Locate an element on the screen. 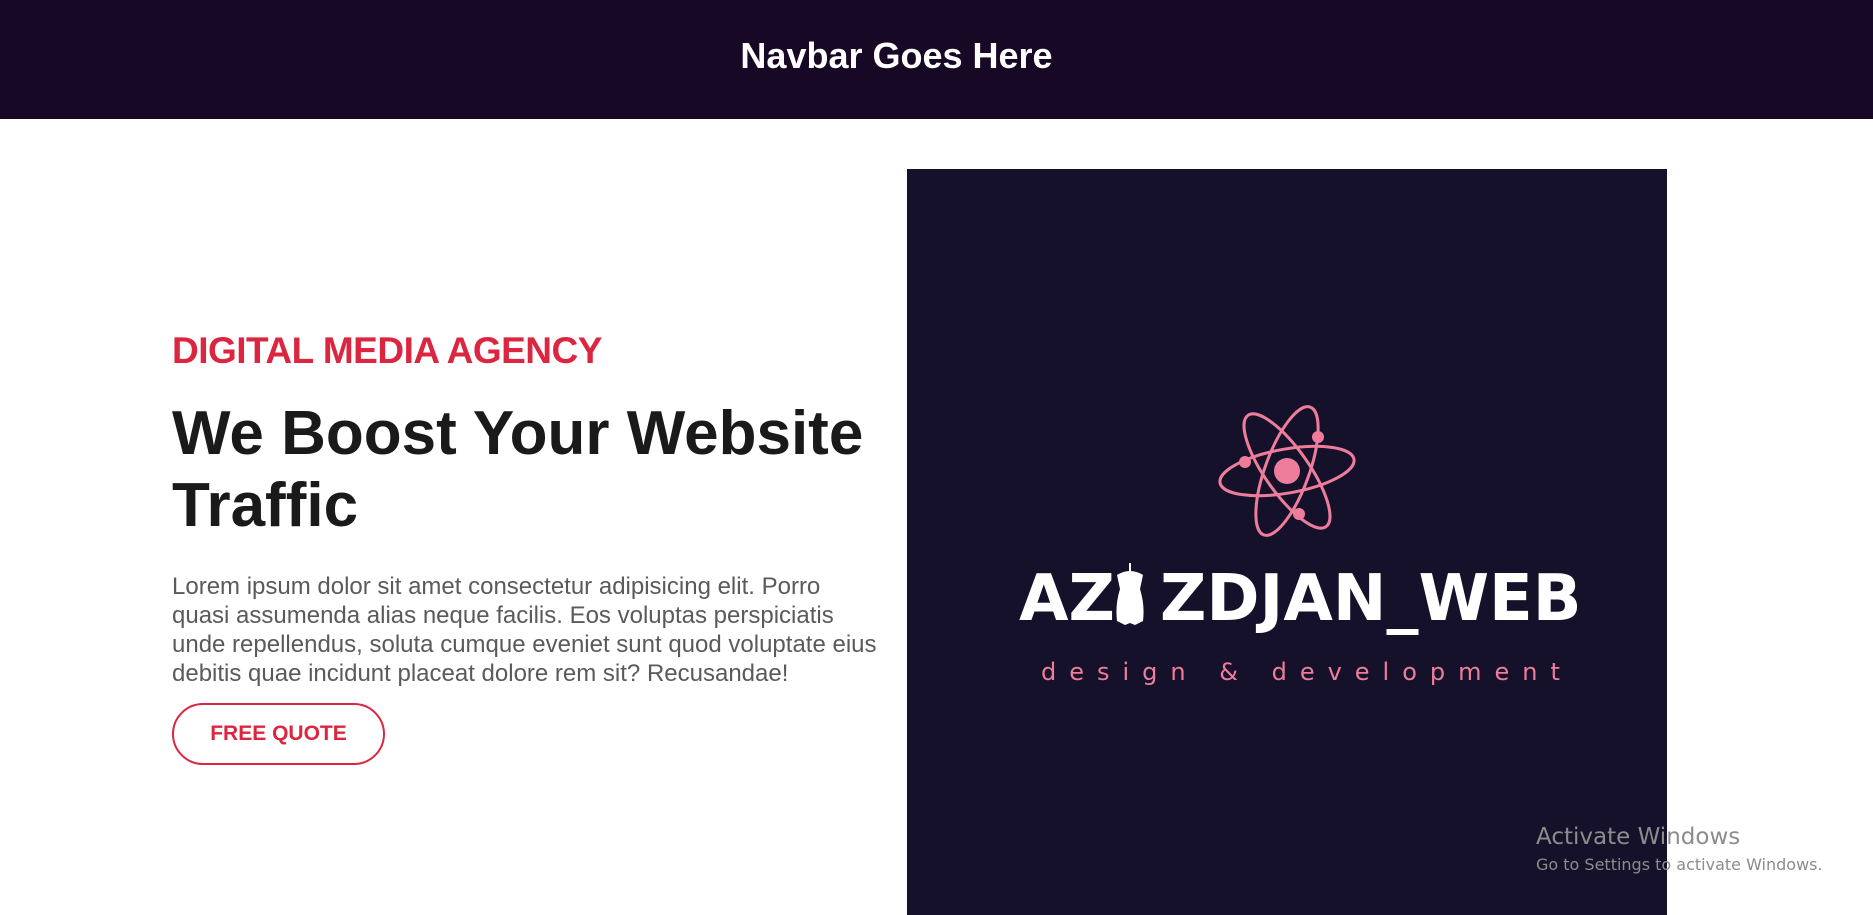  navbar-title: Navbar Goes Here is located at coordinates (896, 55).